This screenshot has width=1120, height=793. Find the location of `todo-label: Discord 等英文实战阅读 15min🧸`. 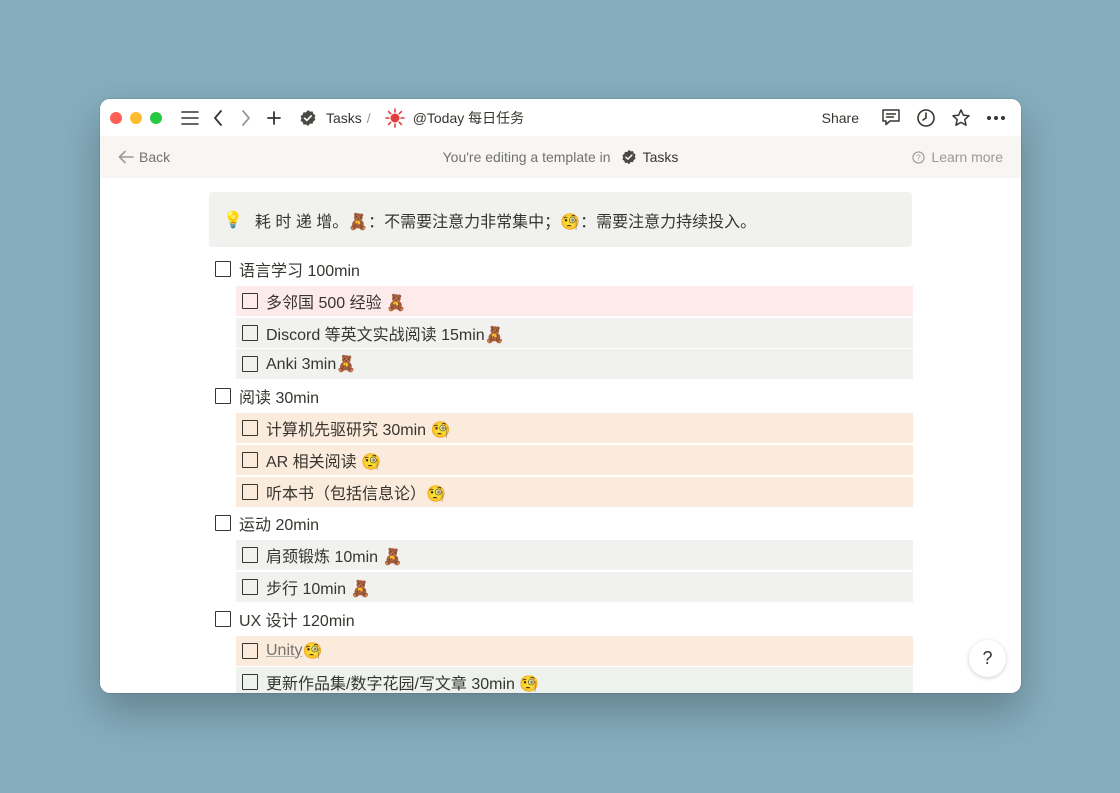

todo-label: Discord 等英文实战阅读 15min🧸 is located at coordinates (385, 335).